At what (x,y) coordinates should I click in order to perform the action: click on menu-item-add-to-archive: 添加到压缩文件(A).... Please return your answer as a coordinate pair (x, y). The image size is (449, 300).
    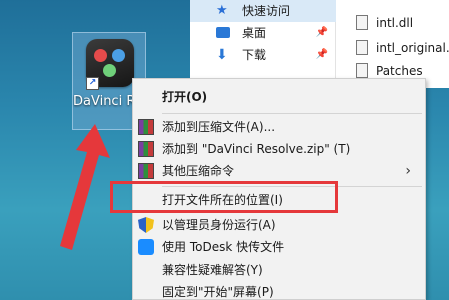
    Looking at the image, I should click on (279, 127).